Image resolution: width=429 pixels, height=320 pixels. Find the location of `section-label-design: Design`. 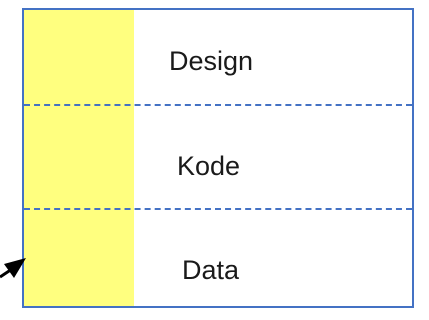

section-label-design: Design is located at coordinates (211, 61).